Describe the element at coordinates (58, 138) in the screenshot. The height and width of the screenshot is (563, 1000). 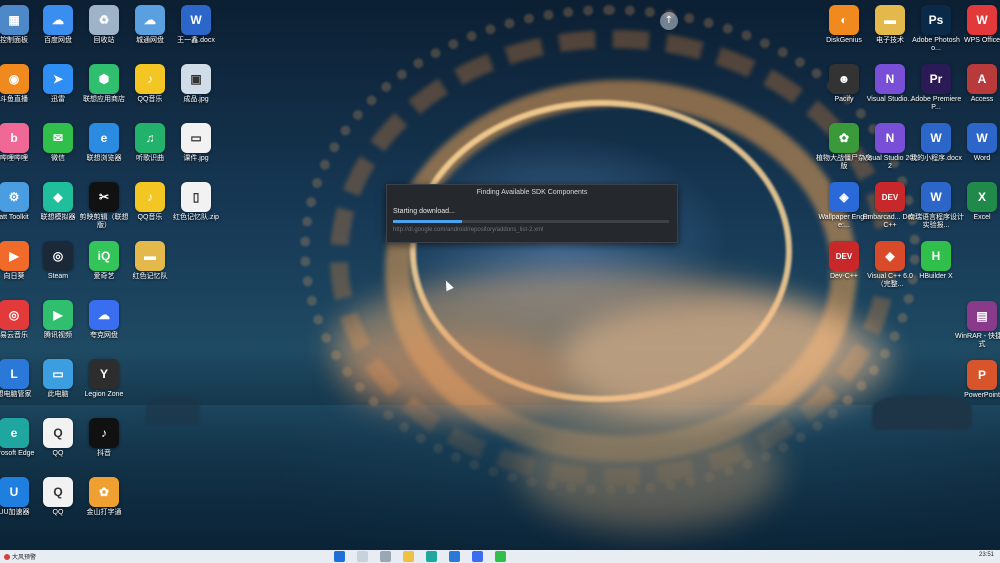
I see `app-icon: ✉` at that location.